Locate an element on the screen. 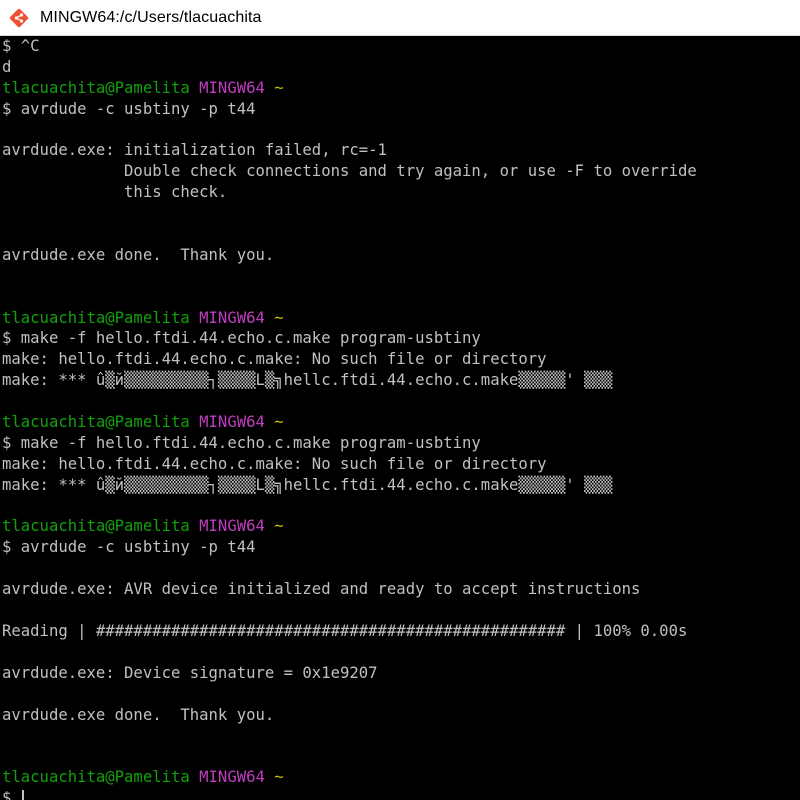  title-bar: MINGW64:/c/Users/tlacuachita is located at coordinates (400, 18).